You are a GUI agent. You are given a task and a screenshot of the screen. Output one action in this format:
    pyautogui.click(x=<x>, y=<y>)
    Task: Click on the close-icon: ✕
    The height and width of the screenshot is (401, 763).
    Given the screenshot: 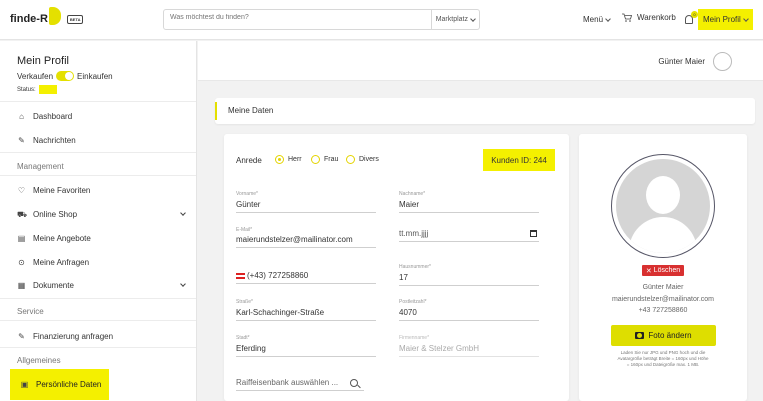 What is the action you would take?
    pyautogui.click(x=649, y=271)
    